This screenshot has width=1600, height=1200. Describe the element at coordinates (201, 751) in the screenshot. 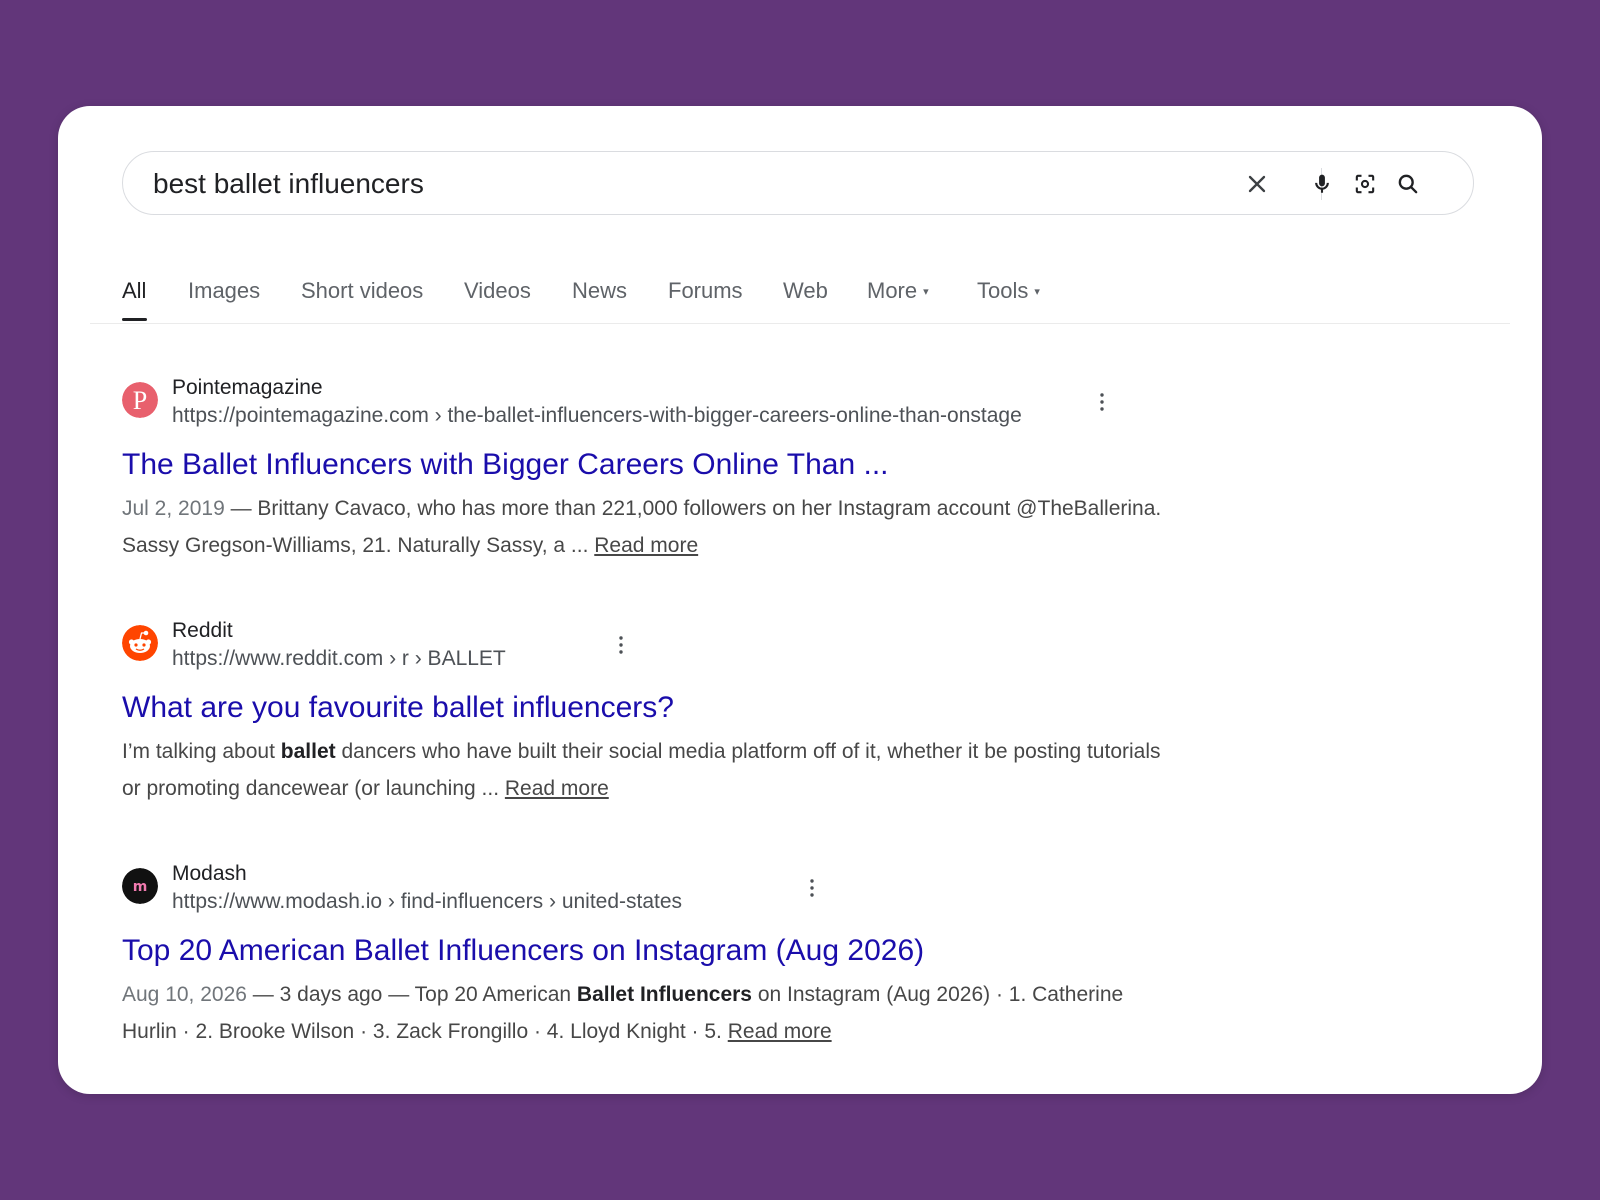

I see `snippet-text: I’m talking about` at that location.